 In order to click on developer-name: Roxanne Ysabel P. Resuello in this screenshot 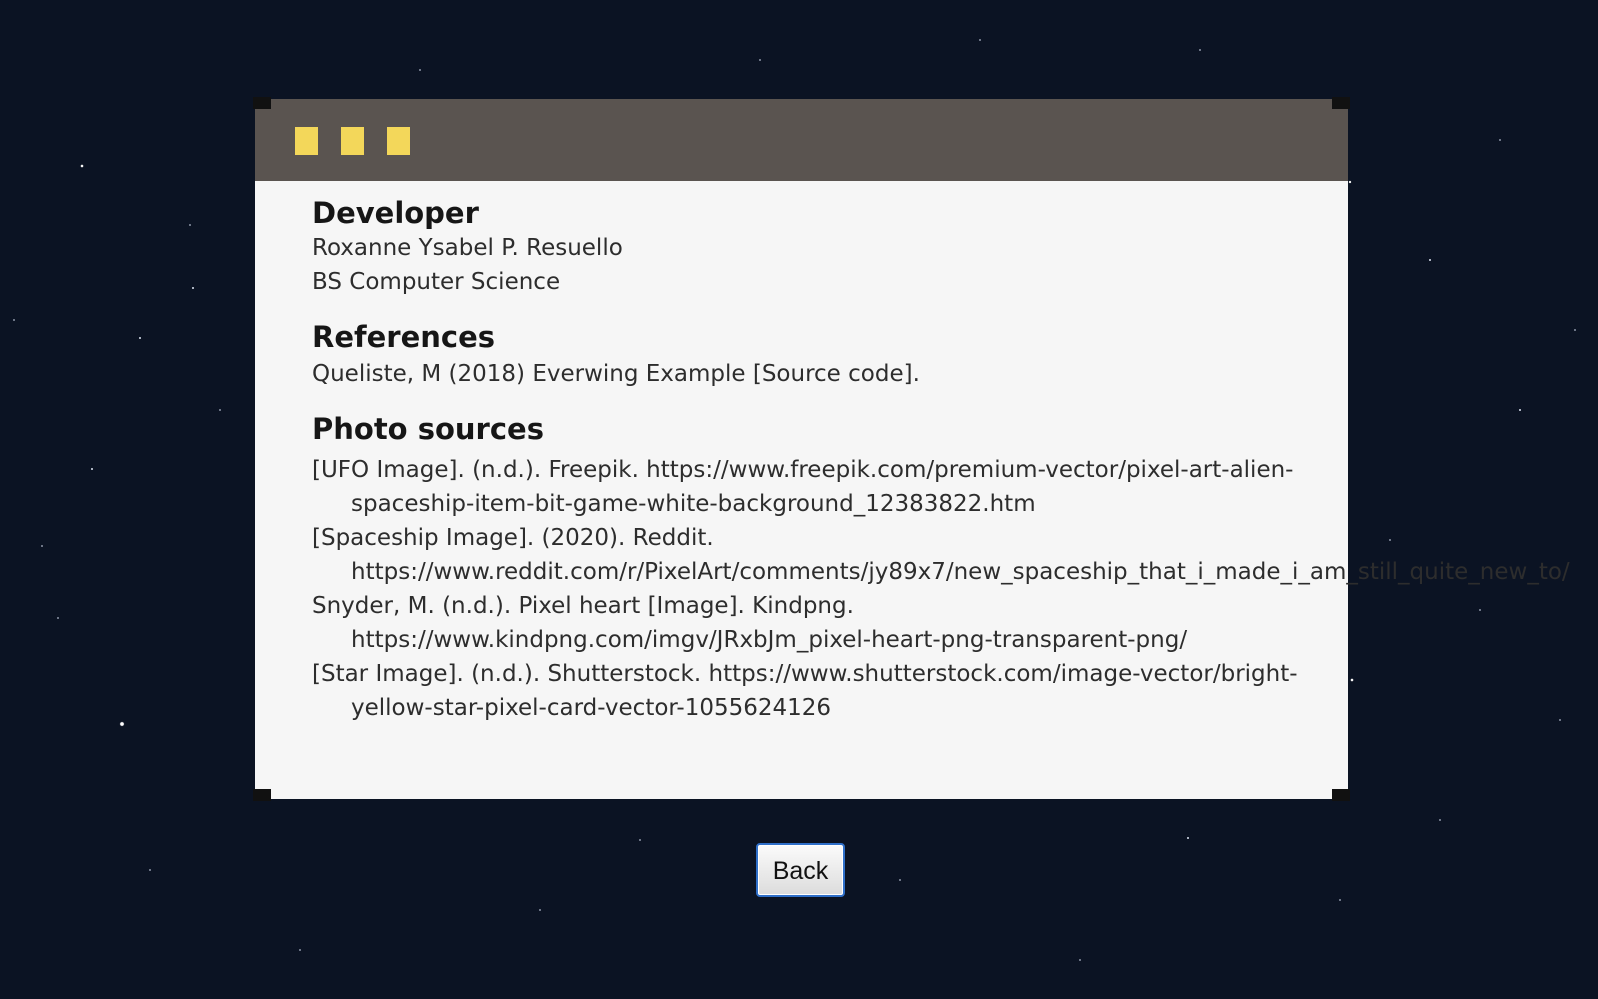, I will do `click(467, 248)`.